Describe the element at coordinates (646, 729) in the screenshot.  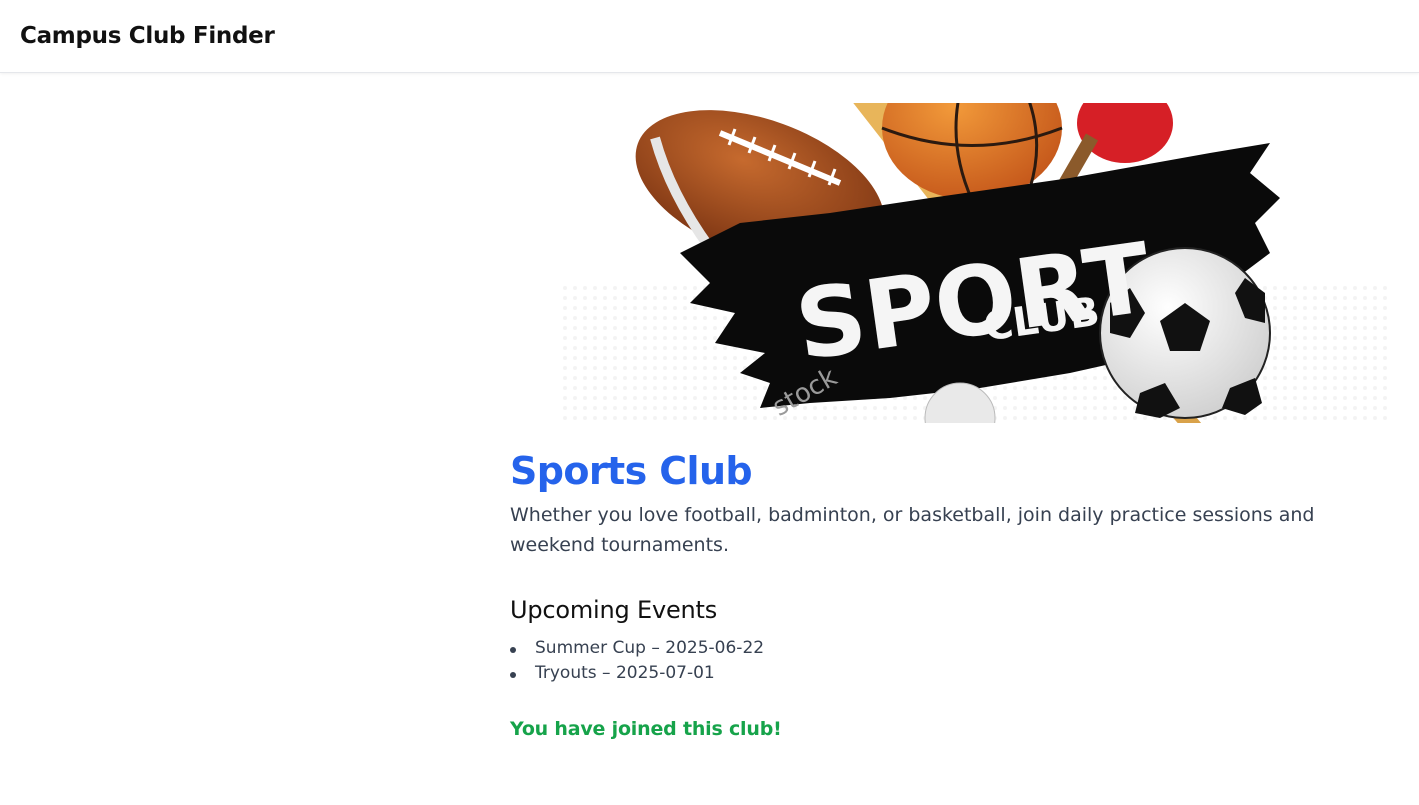
I see `joined-status-message: You have joined this club!` at that location.